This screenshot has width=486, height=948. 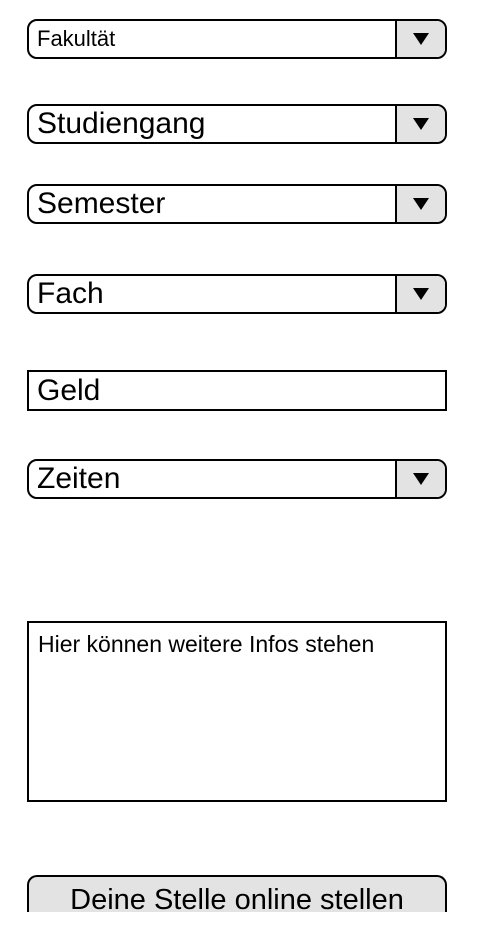 What do you see at coordinates (243, 930) in the screenshot?
I see `page-bottom-edge` at bounding box center [243, 930].